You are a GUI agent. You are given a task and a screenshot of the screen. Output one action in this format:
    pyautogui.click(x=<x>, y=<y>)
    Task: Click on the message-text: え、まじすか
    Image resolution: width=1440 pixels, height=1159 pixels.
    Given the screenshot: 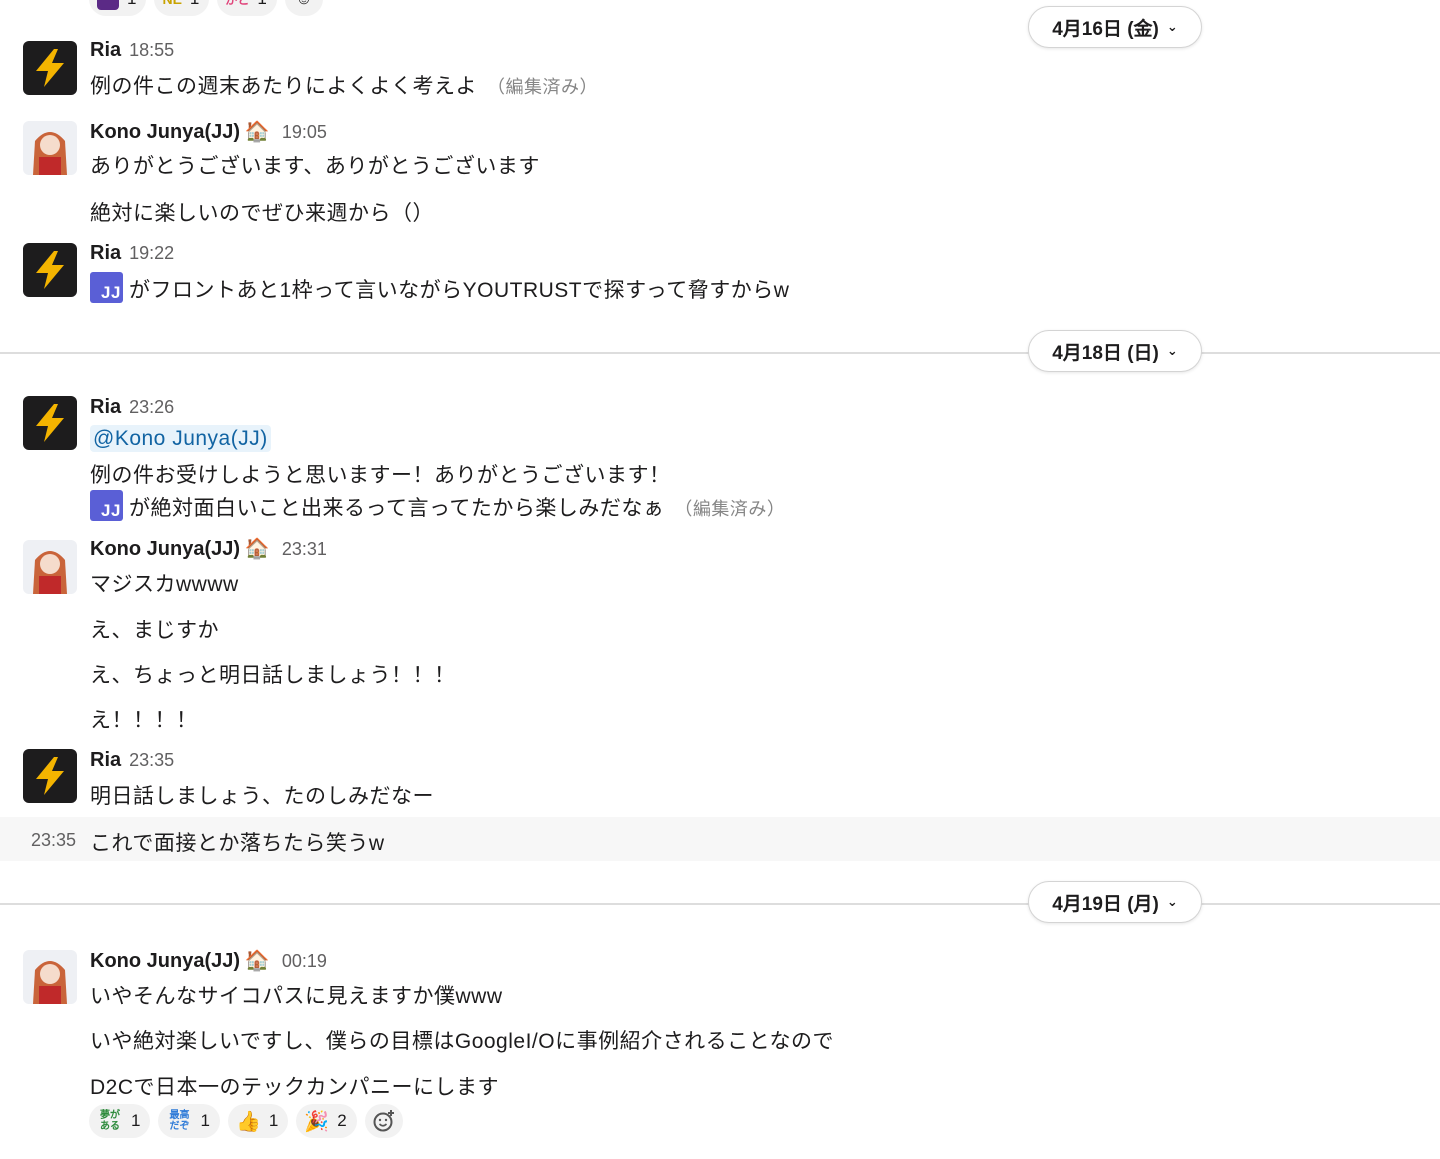 What is the action you would take?
    pyautogui.click(x=154, y=630)
    